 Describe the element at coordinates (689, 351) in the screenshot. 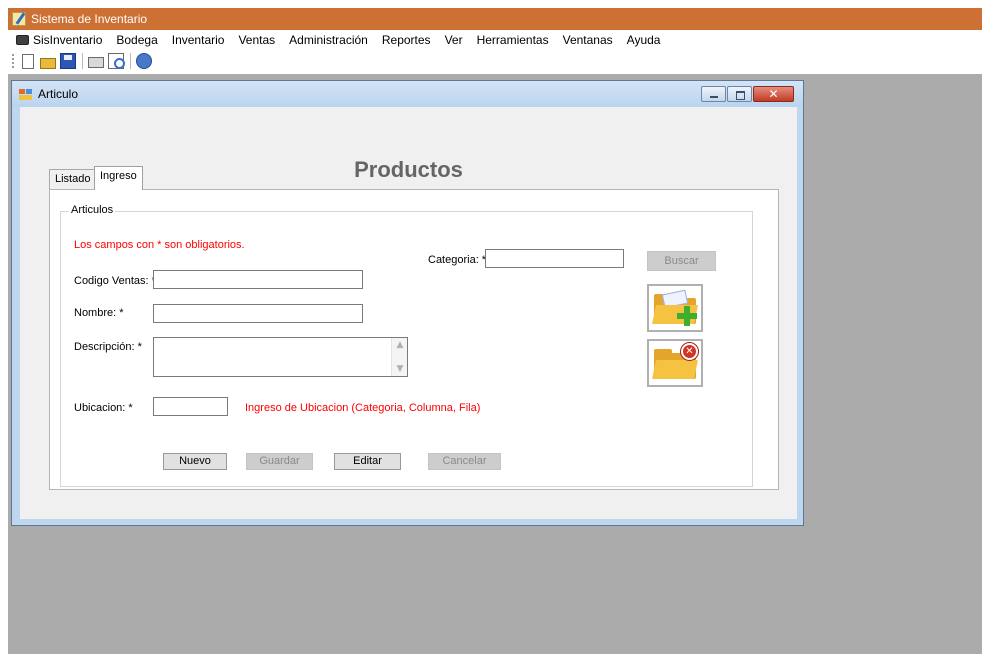

I see `delete-folder-icon: ✕` at that location.